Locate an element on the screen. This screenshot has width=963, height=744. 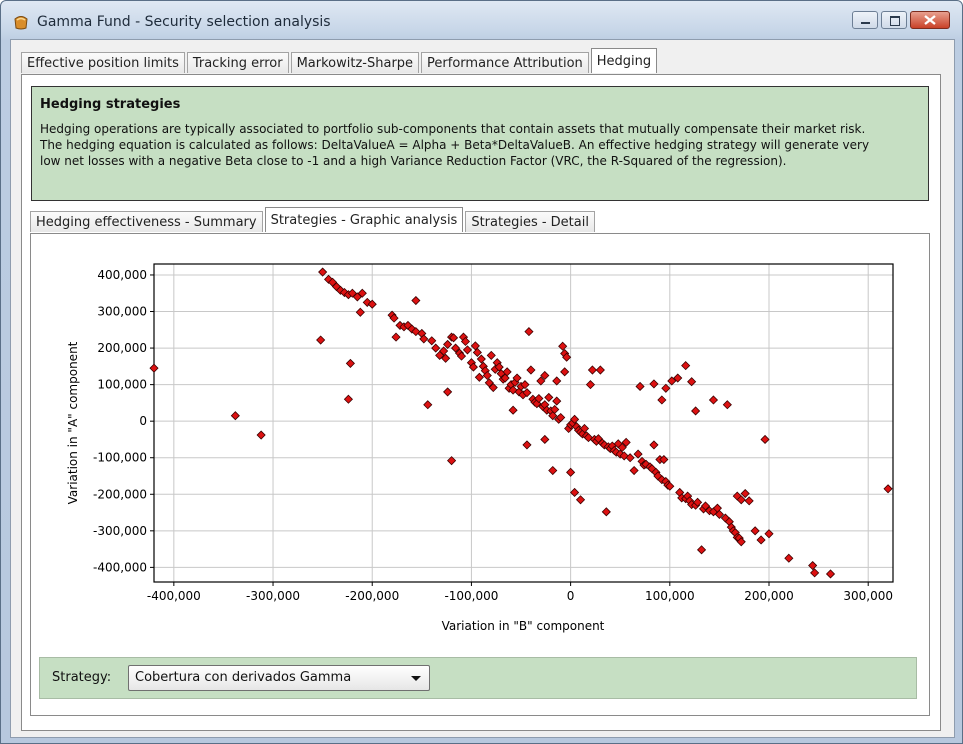
x-tick-label: -200,000 is located at coordinates (372, 596).